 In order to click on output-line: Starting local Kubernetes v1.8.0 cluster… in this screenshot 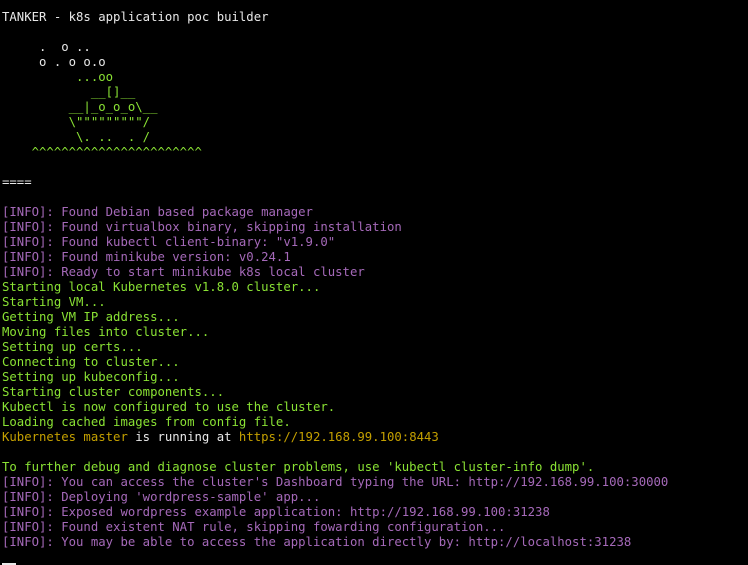, I will do `click(161, 287)`.